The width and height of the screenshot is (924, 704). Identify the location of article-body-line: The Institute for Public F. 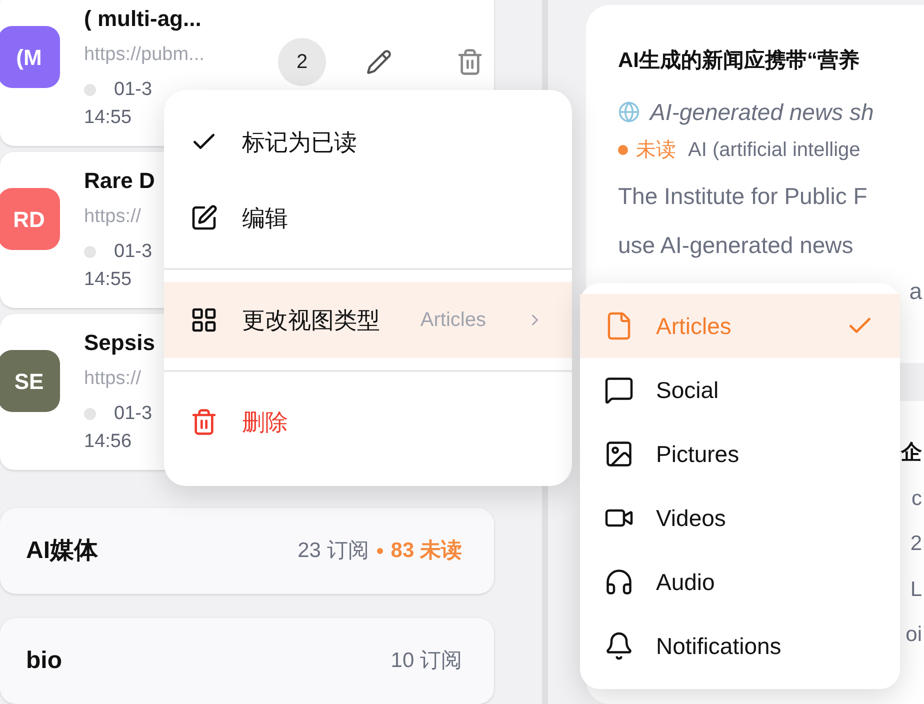
(743, 196).